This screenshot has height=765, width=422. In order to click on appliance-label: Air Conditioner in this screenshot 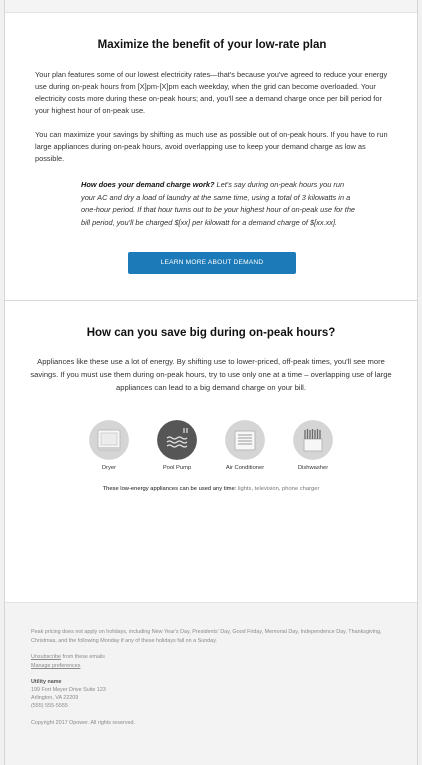, I will do `click(245, 468)`.